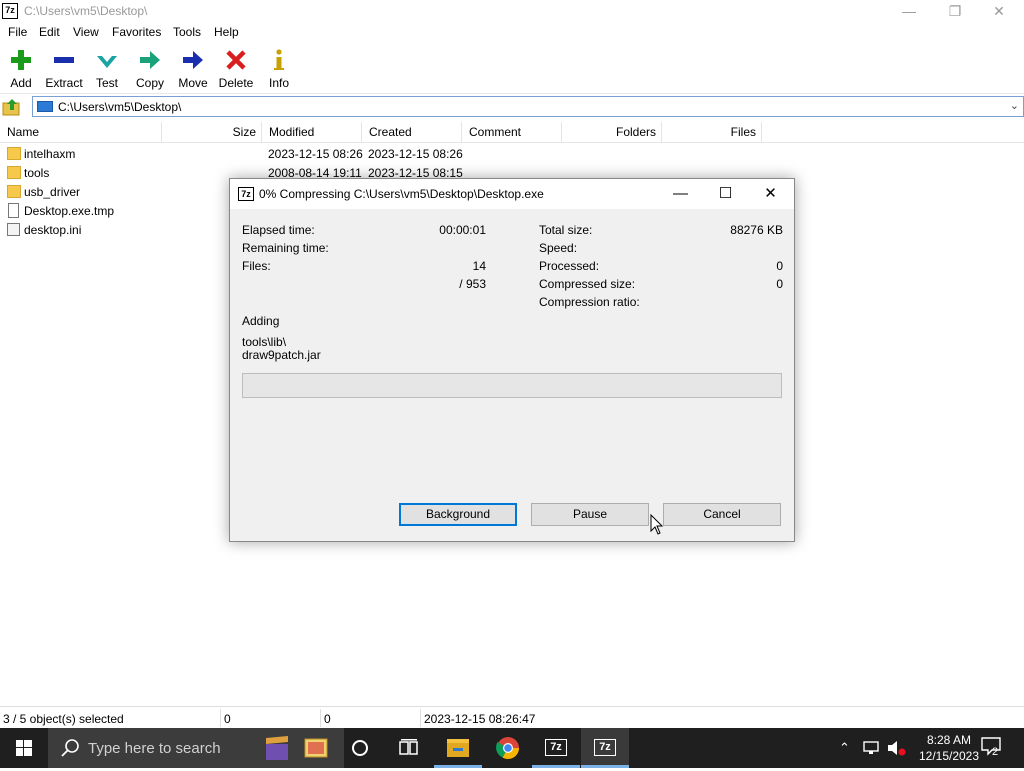 Image resolution: width=1024 pixels, height=771 pixels. I want to click on folder-up-icon, so click(12, 107).